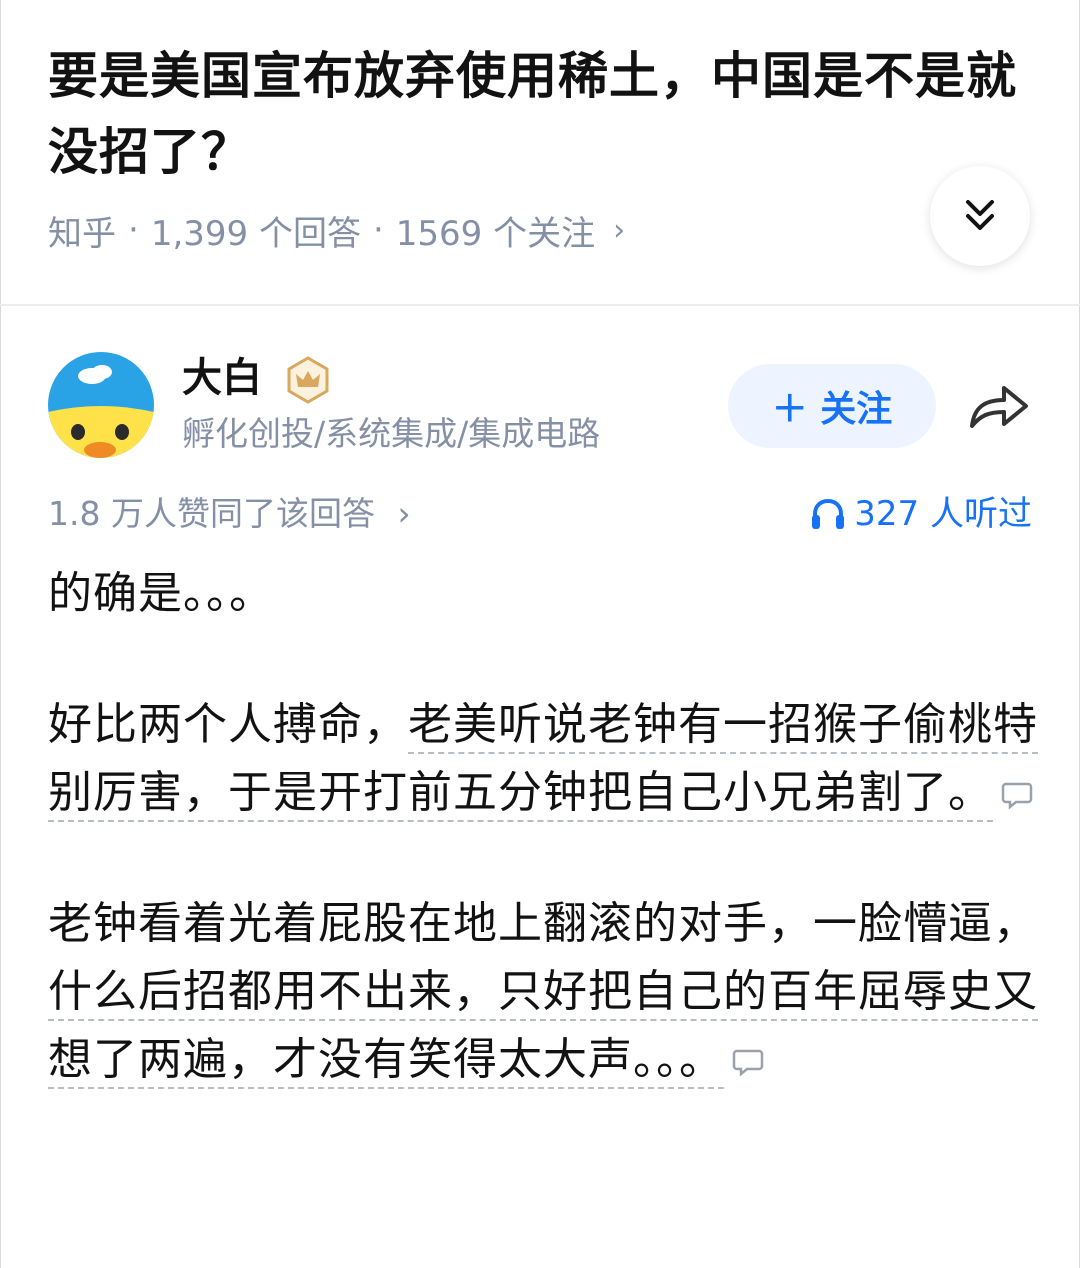 The height and width of the screenshot is (1268, 1080). I want to click on author-name: 大白, so click(222, 378).